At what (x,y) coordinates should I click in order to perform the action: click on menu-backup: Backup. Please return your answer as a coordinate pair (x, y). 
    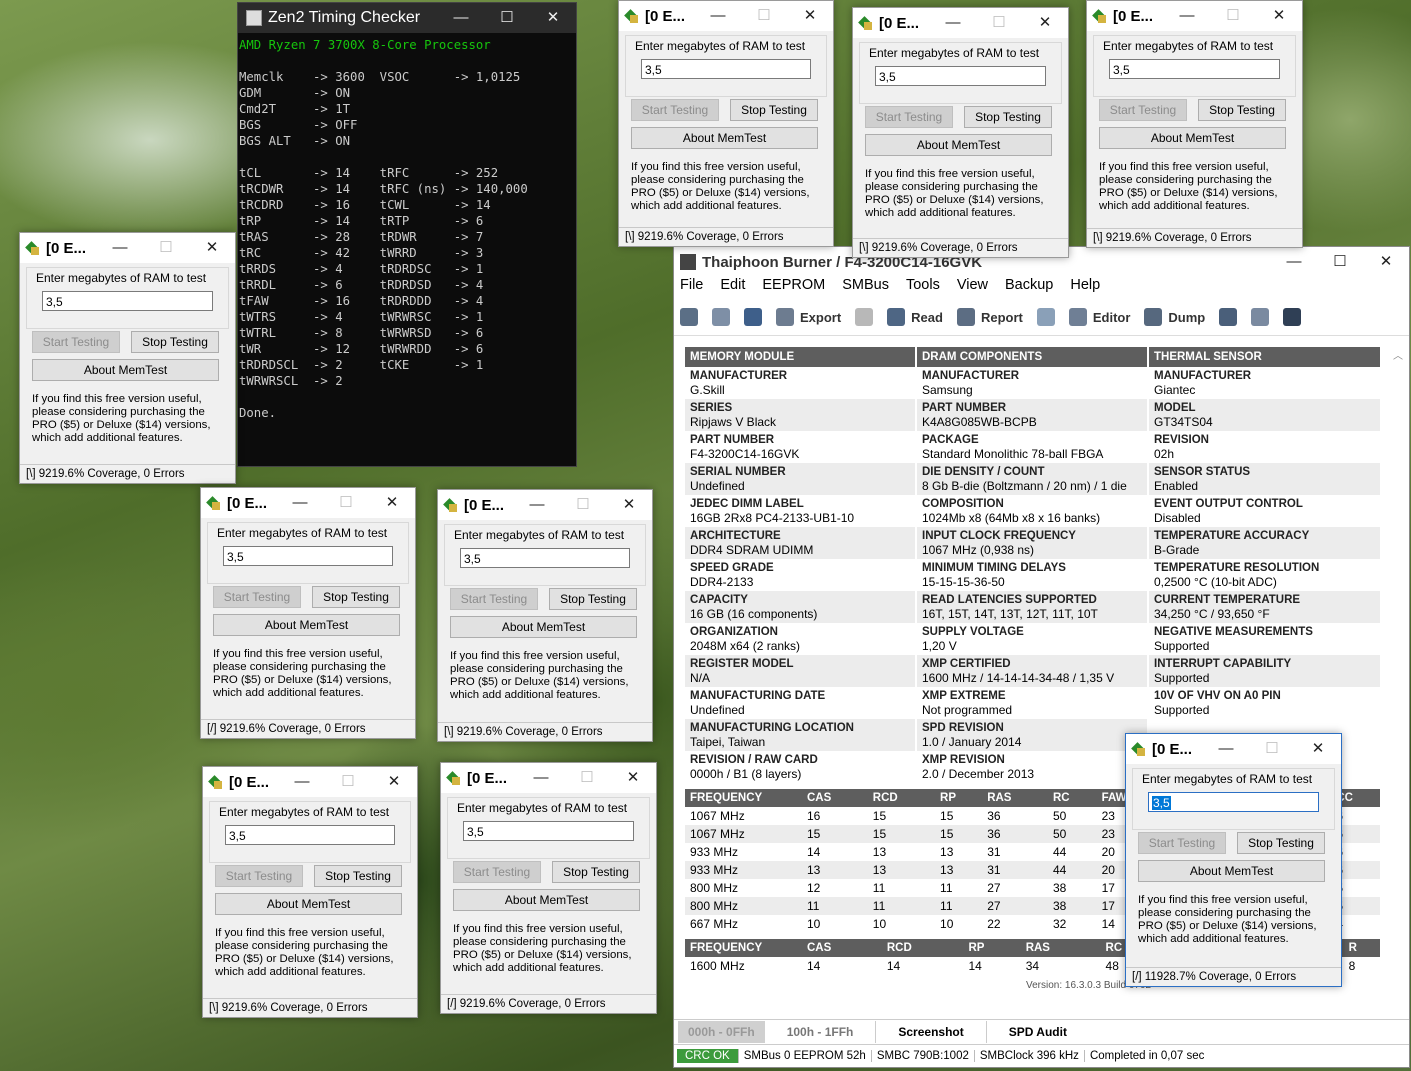
    Looking at the image, I should click on (1029, 288).